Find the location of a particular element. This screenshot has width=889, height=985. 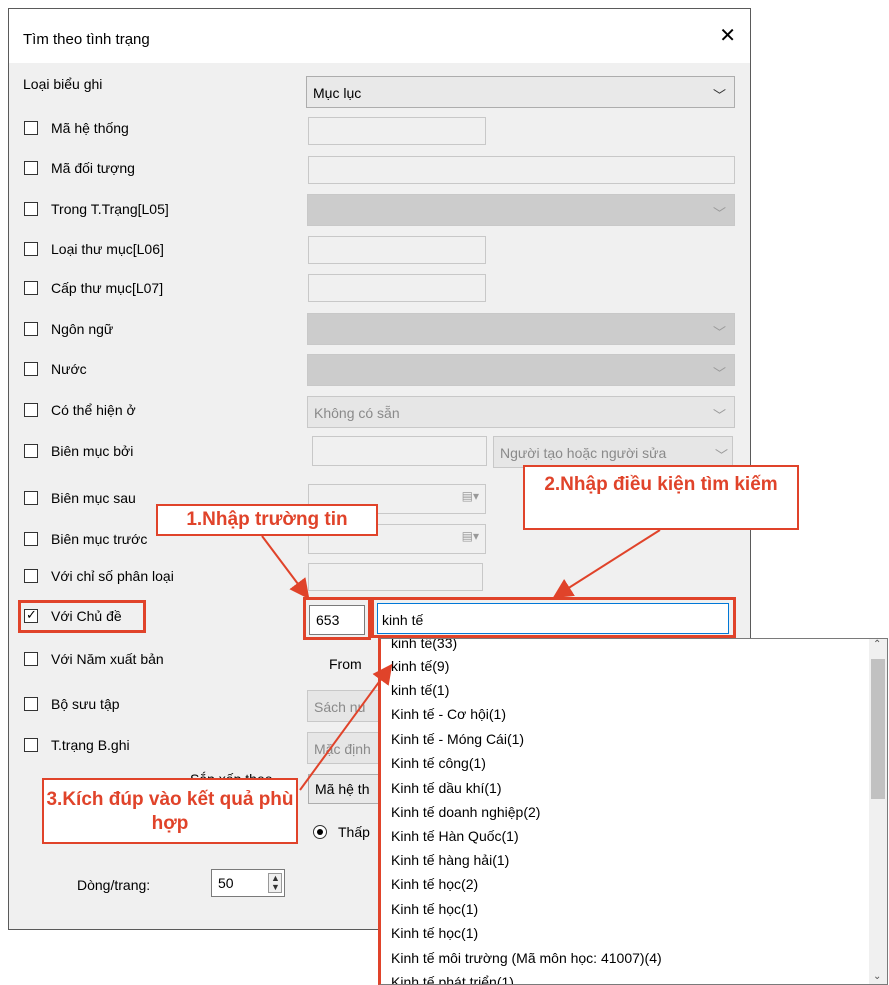

callout-step1: 1.Nhập trường tin is located at coordinates (267, 520).